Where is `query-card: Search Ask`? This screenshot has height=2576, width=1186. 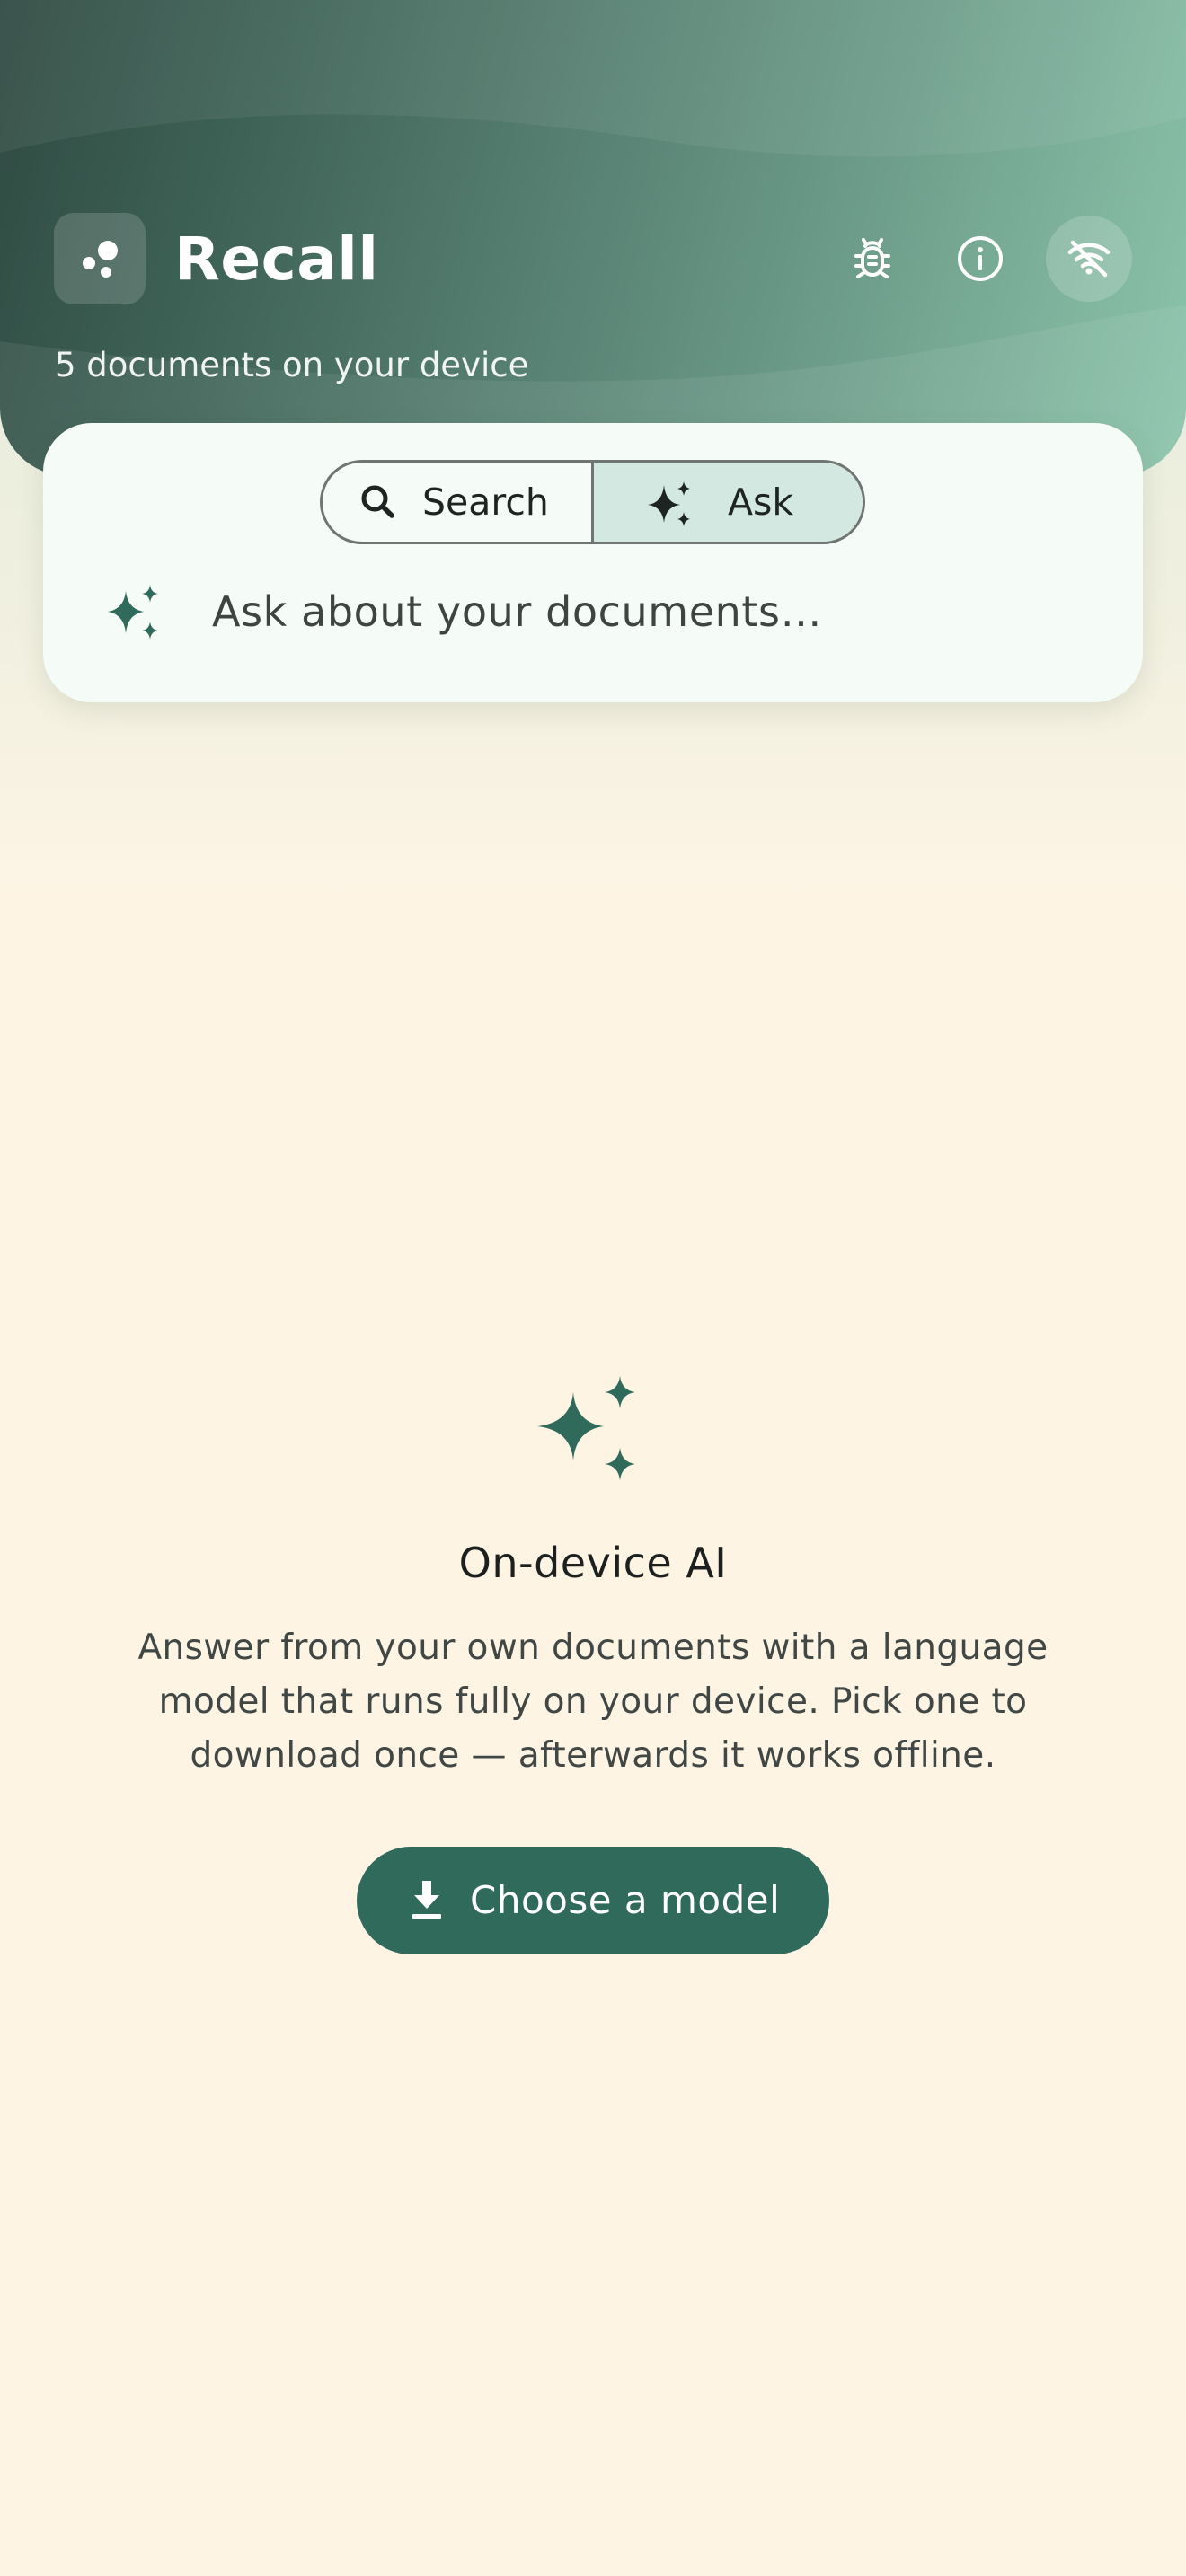
query-card: Search Ask is located at coordinates (593, 562).